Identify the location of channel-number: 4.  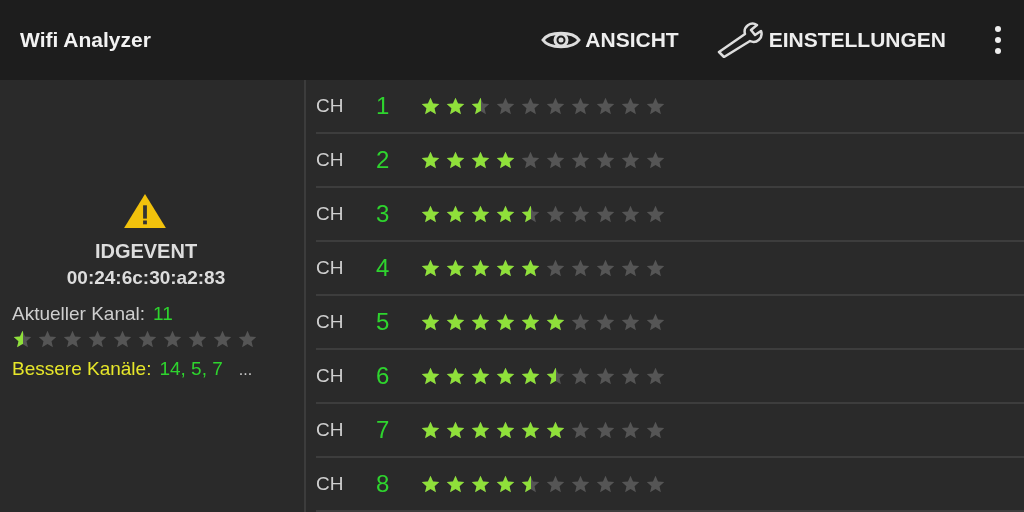
(383, 268).